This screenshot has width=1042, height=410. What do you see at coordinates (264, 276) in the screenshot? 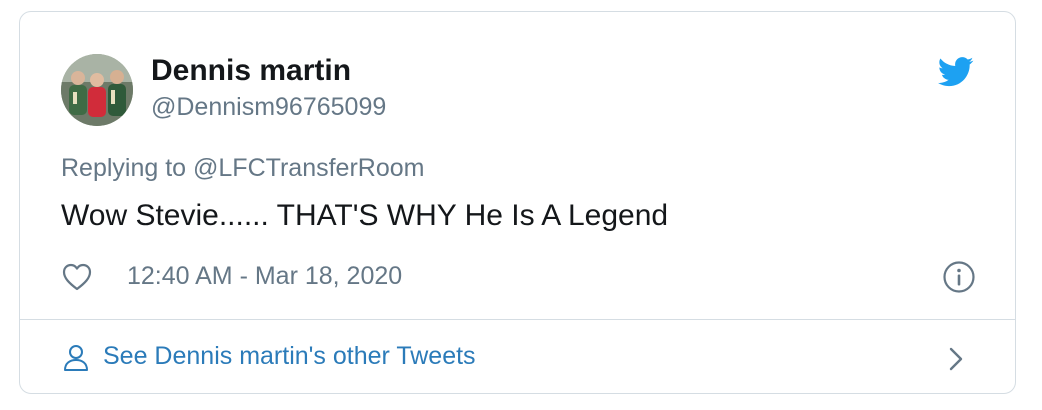
I see `timestamp: 12:40 AM - Mar 18, 2020` at bounding box center [264, 276].